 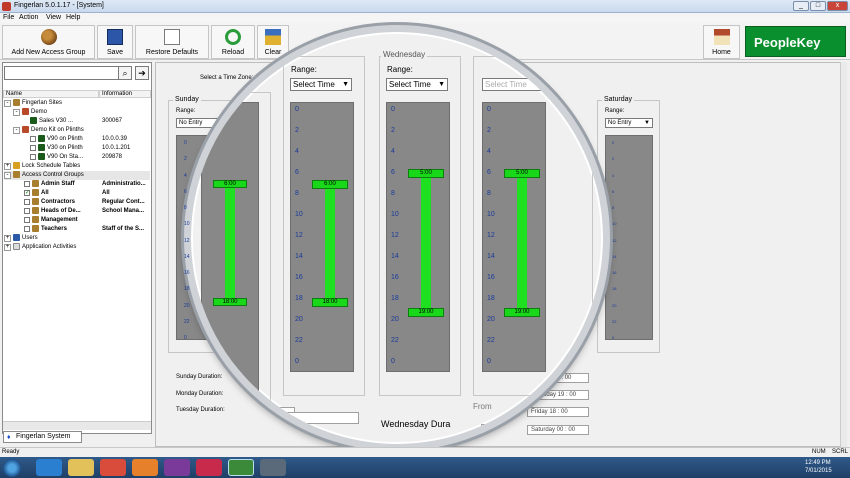 What do you see at coordinates (77, 425) in the screenshot?
I see `horizontal-scrollbar` at bounding box center [77, 425].